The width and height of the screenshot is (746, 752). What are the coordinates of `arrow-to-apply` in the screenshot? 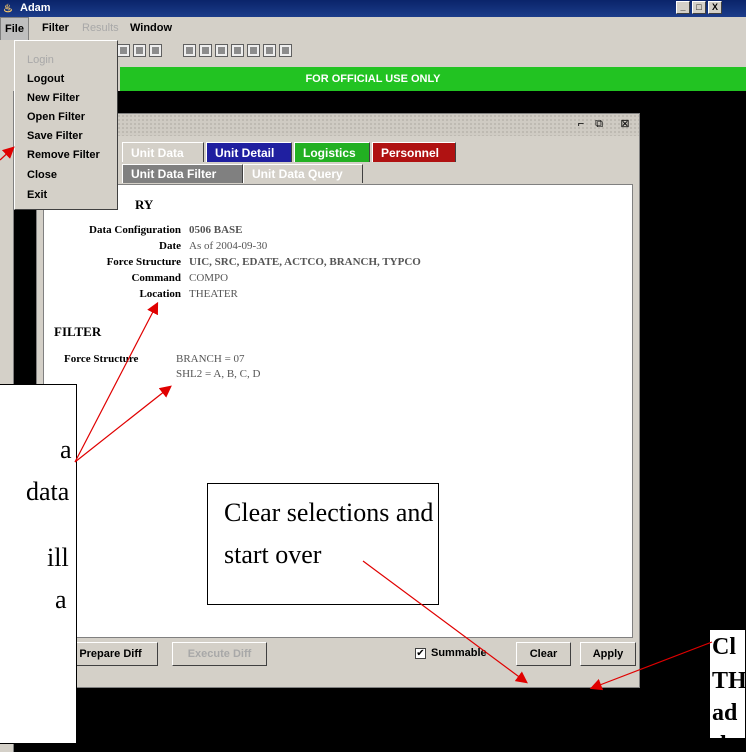 It's located at (651, 666).